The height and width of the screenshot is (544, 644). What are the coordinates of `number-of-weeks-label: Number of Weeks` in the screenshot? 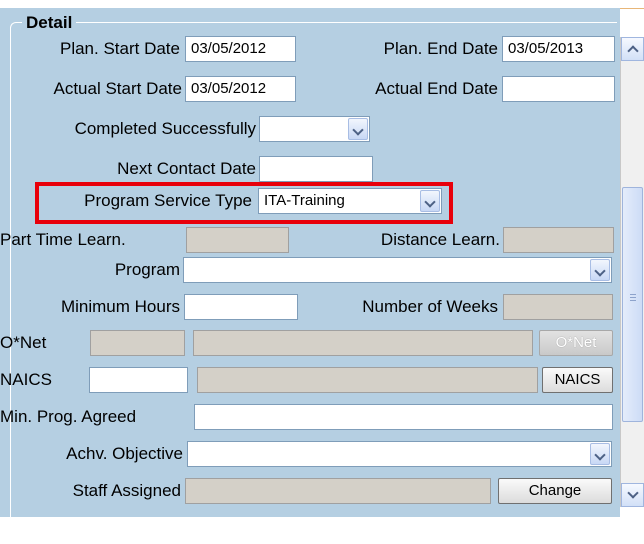 It's located at (430, 306).